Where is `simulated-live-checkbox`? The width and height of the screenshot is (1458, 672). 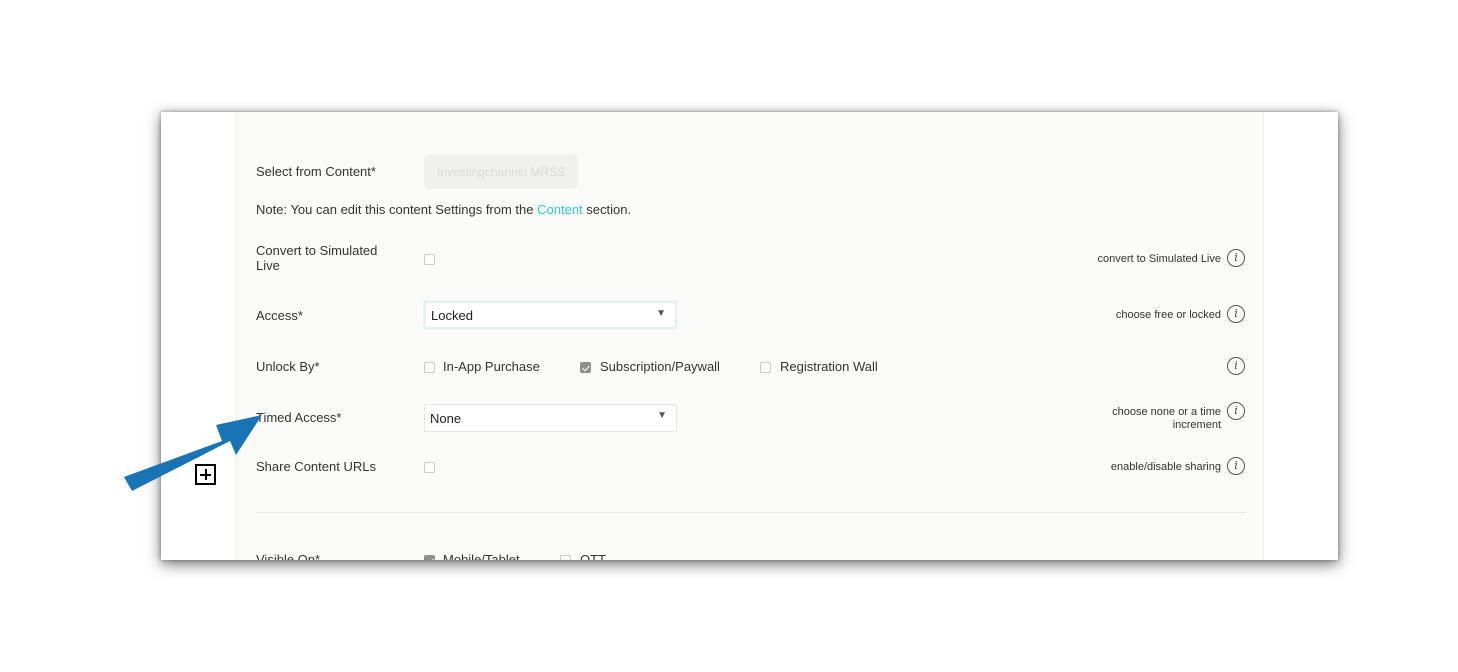 simulated-live-checkbox is located at coordinates (429, 259).